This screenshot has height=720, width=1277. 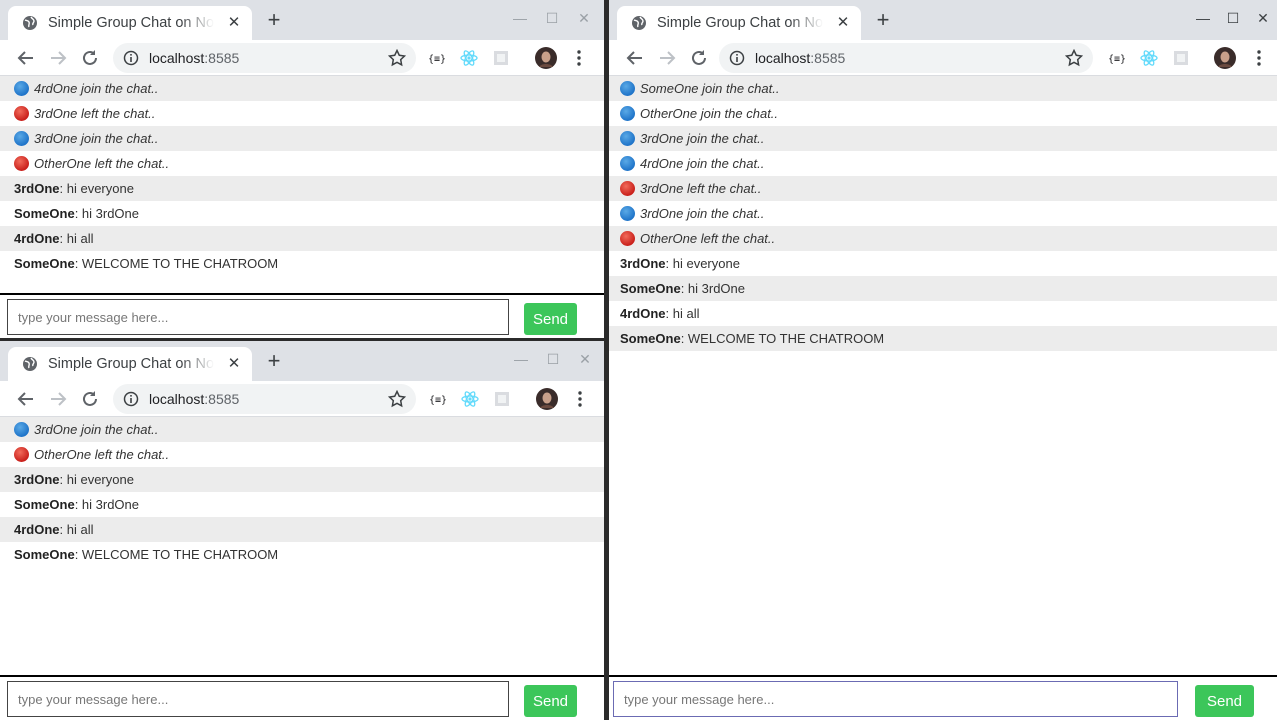 I want to click on tab-title: Simple Group Chat on Node.js, so click(x=740, y=23).